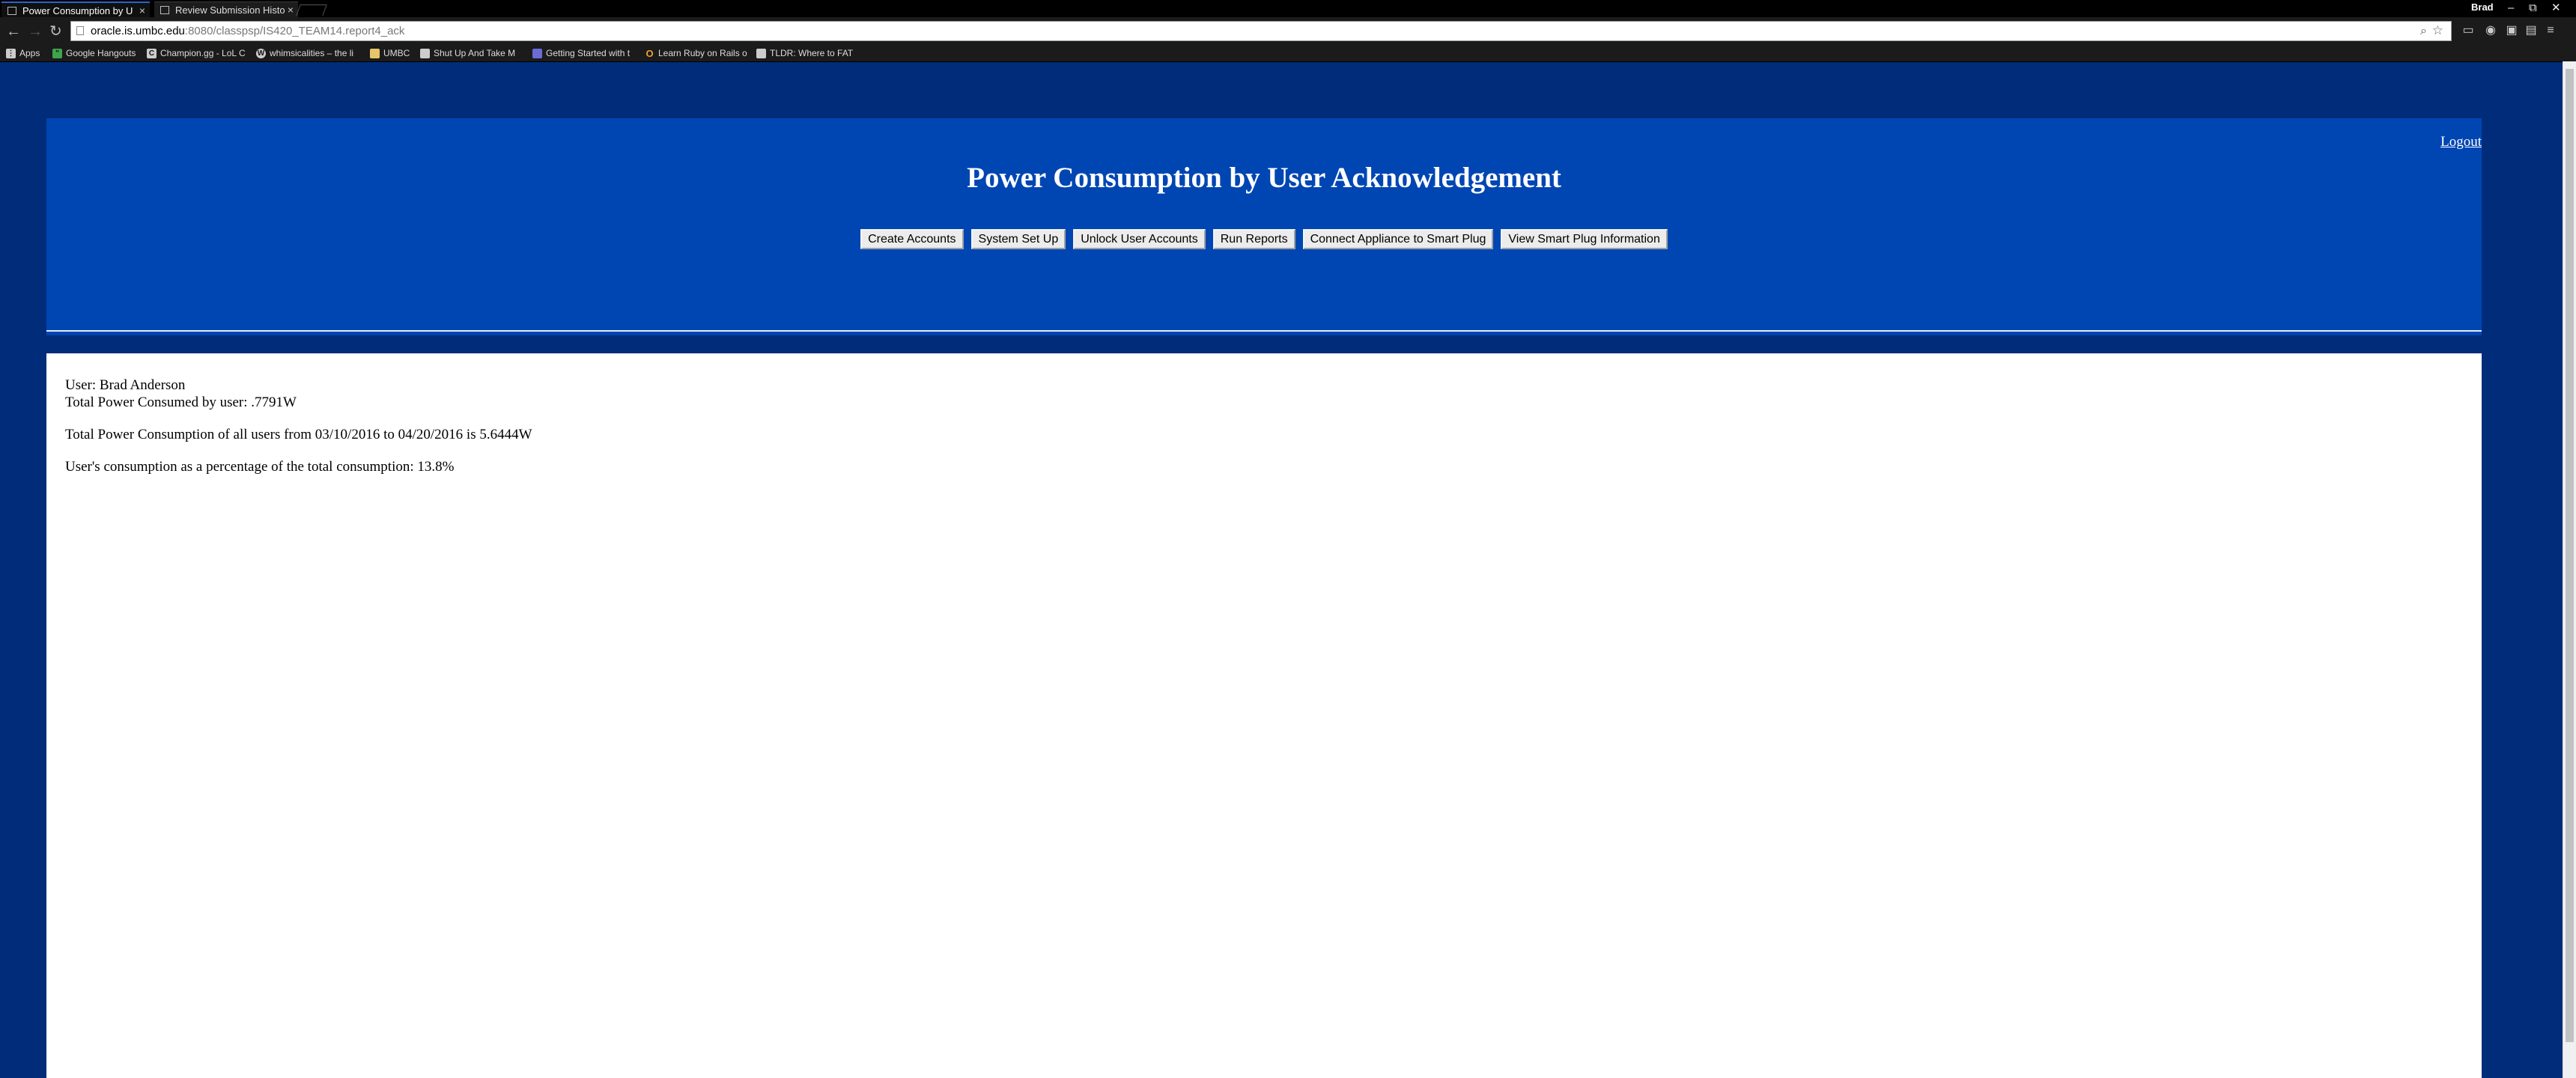 The image size is (2576, 1078). What do you see at coordinates (152, 53) in the screenshot?
I see `champion-icon: C` at bounding box center [152, 53].